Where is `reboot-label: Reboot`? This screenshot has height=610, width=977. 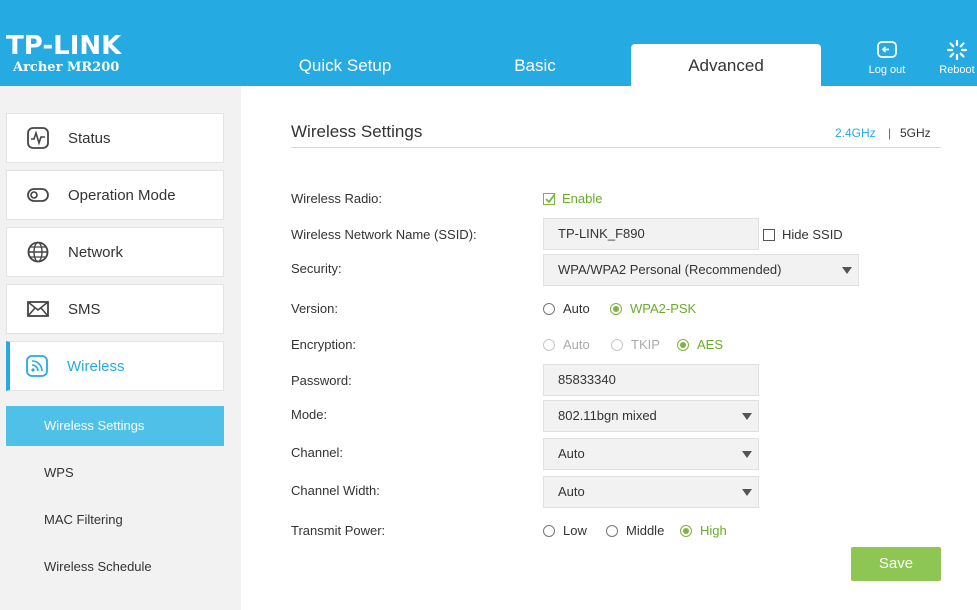
reboot-label: Reboot is located at coordinates (957, 70).